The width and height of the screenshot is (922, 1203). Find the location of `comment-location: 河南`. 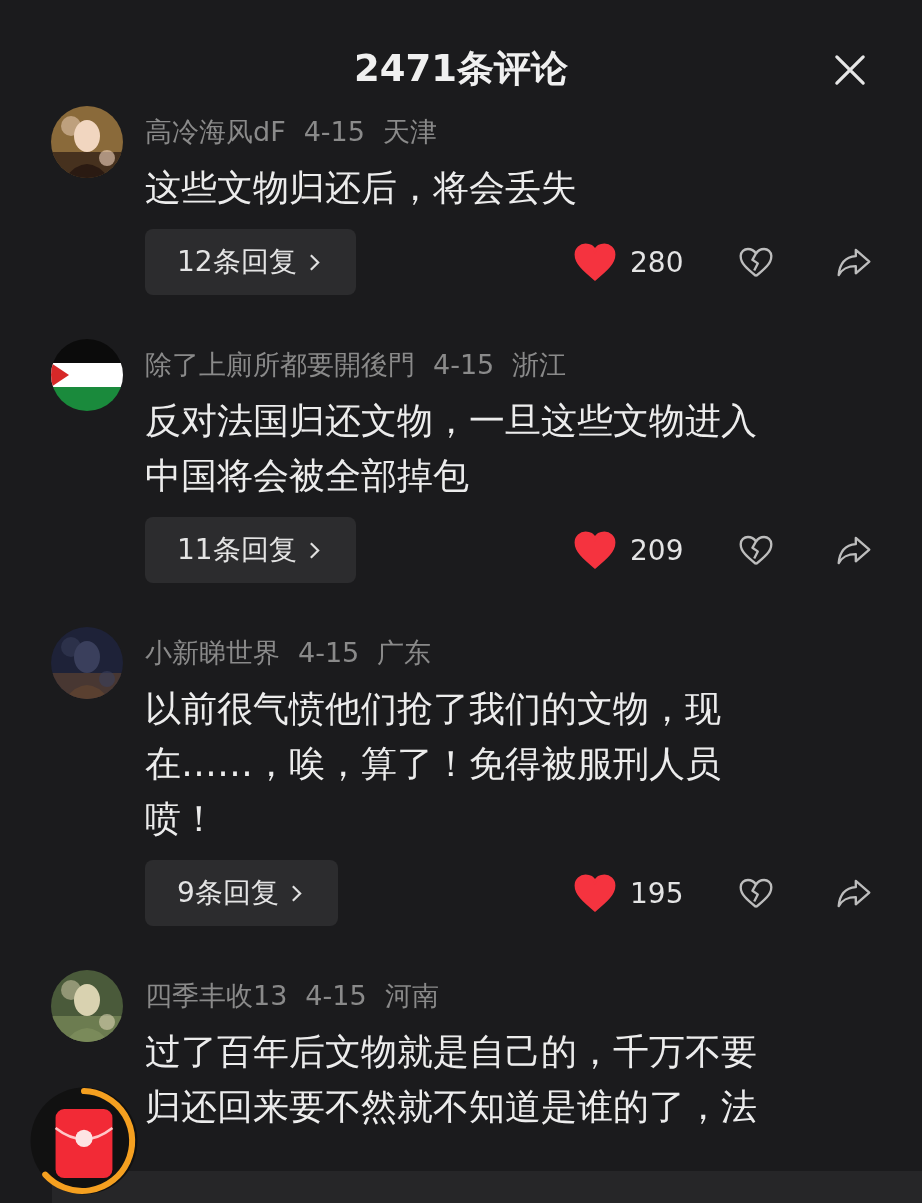

comment-location: 河南 is located at coordinates (411, 996).